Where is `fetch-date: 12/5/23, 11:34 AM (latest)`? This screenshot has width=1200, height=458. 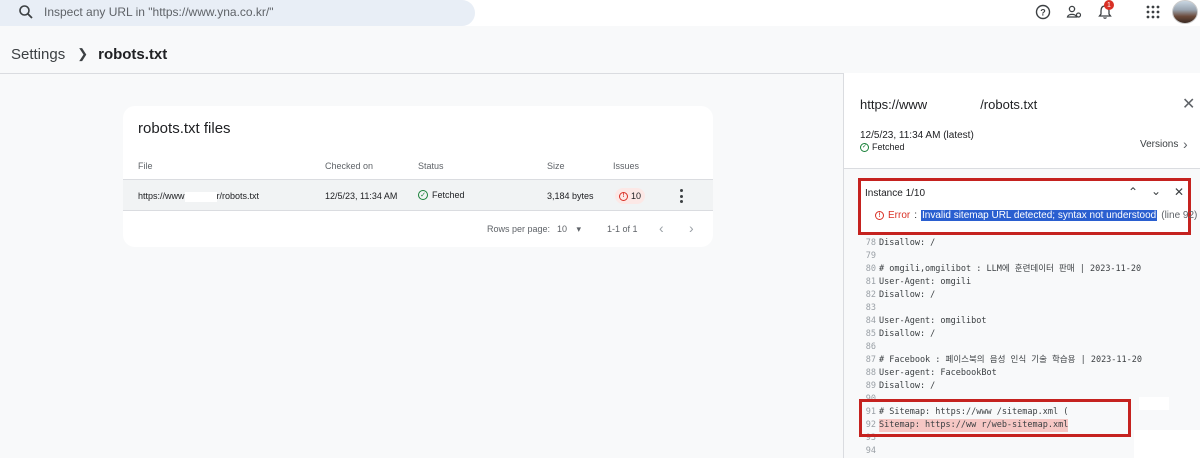
fetch-date: 12/5/23, 11:34 AM (latest) is located at coordinates (917, 135).